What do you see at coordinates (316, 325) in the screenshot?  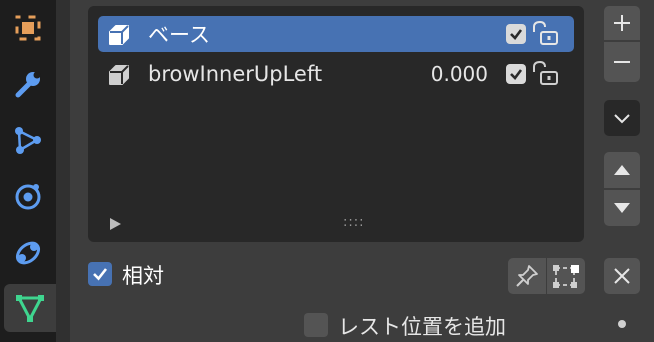 I see `rest-position-checkbox` at bounding box center [316, 325].